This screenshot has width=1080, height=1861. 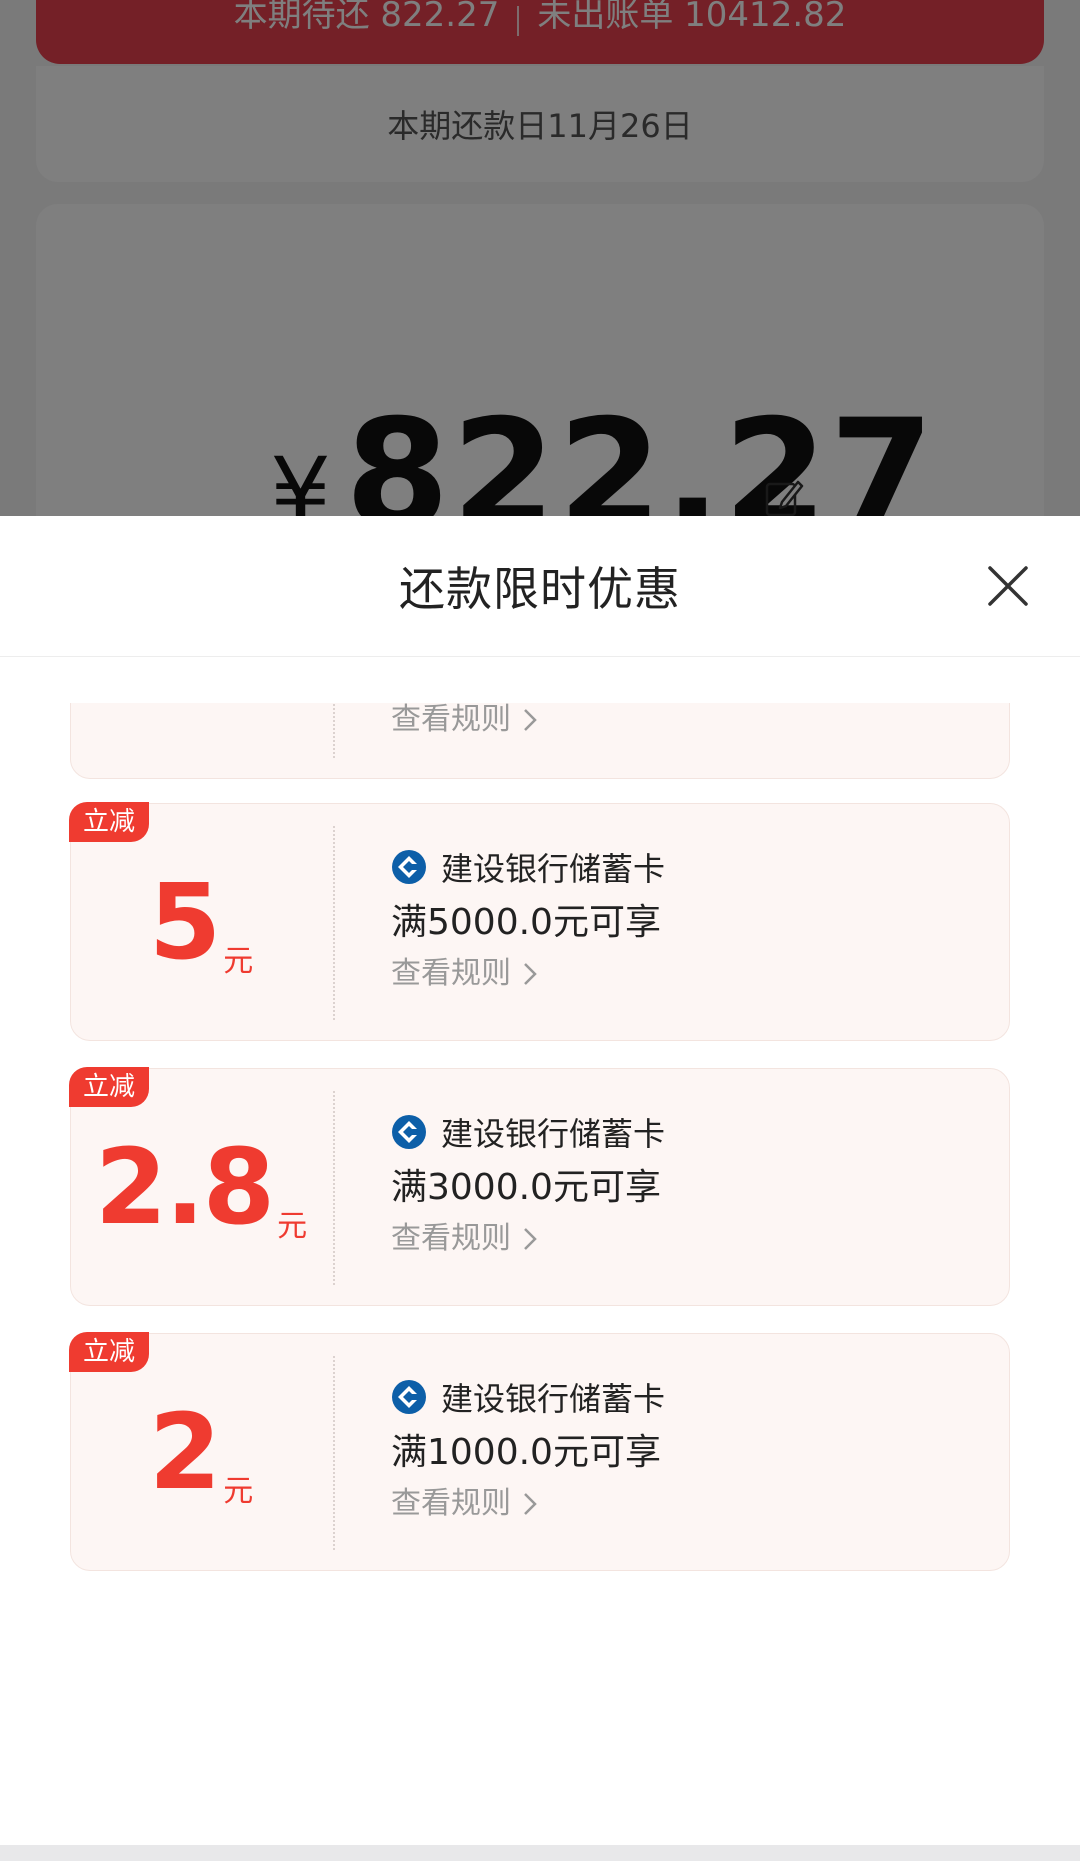 What do you see at coordinates (184, 1452) in the screenshot?
I see `coupon-amount-value: 2` at bounding box center [184, 1452].